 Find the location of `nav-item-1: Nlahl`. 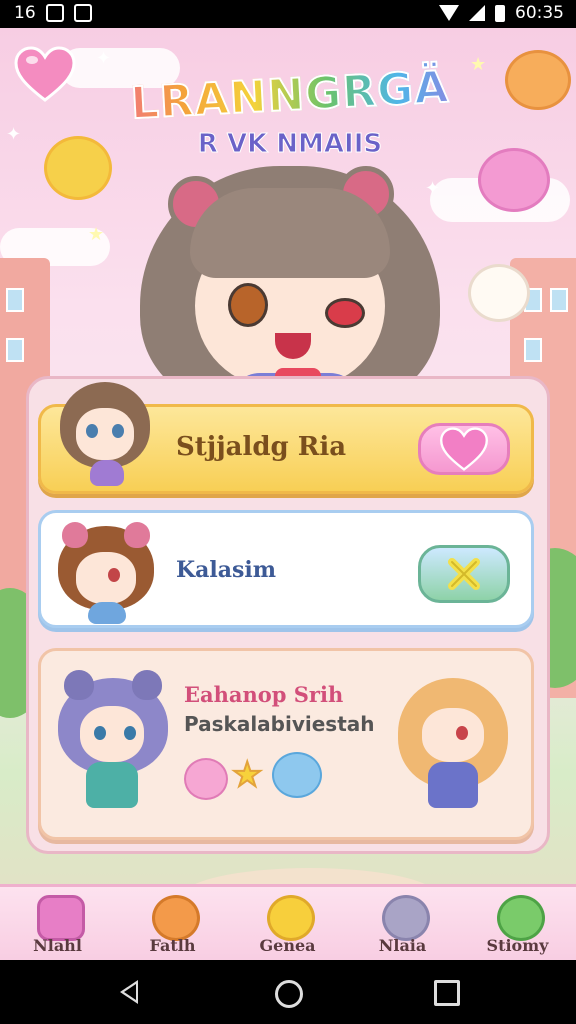

nav-item-1: Nlahl is located at coordinates (57, 925).